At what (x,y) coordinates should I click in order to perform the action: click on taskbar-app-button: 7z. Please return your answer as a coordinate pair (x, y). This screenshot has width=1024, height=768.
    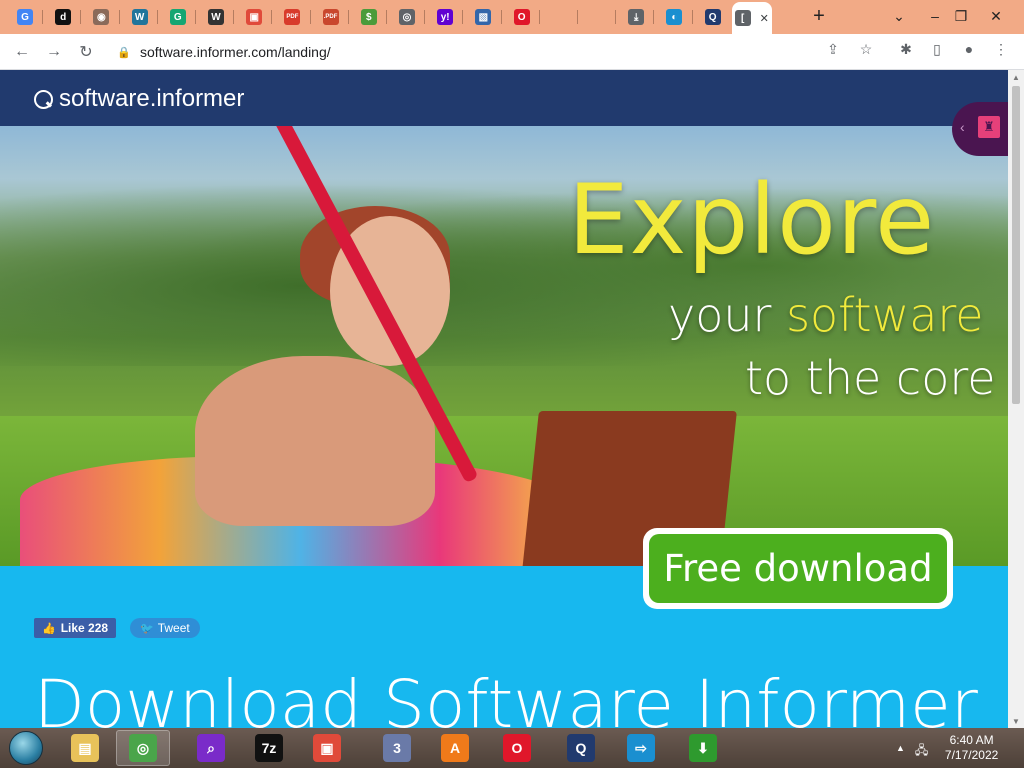
    Looking at the image, I should click on (269, 748).